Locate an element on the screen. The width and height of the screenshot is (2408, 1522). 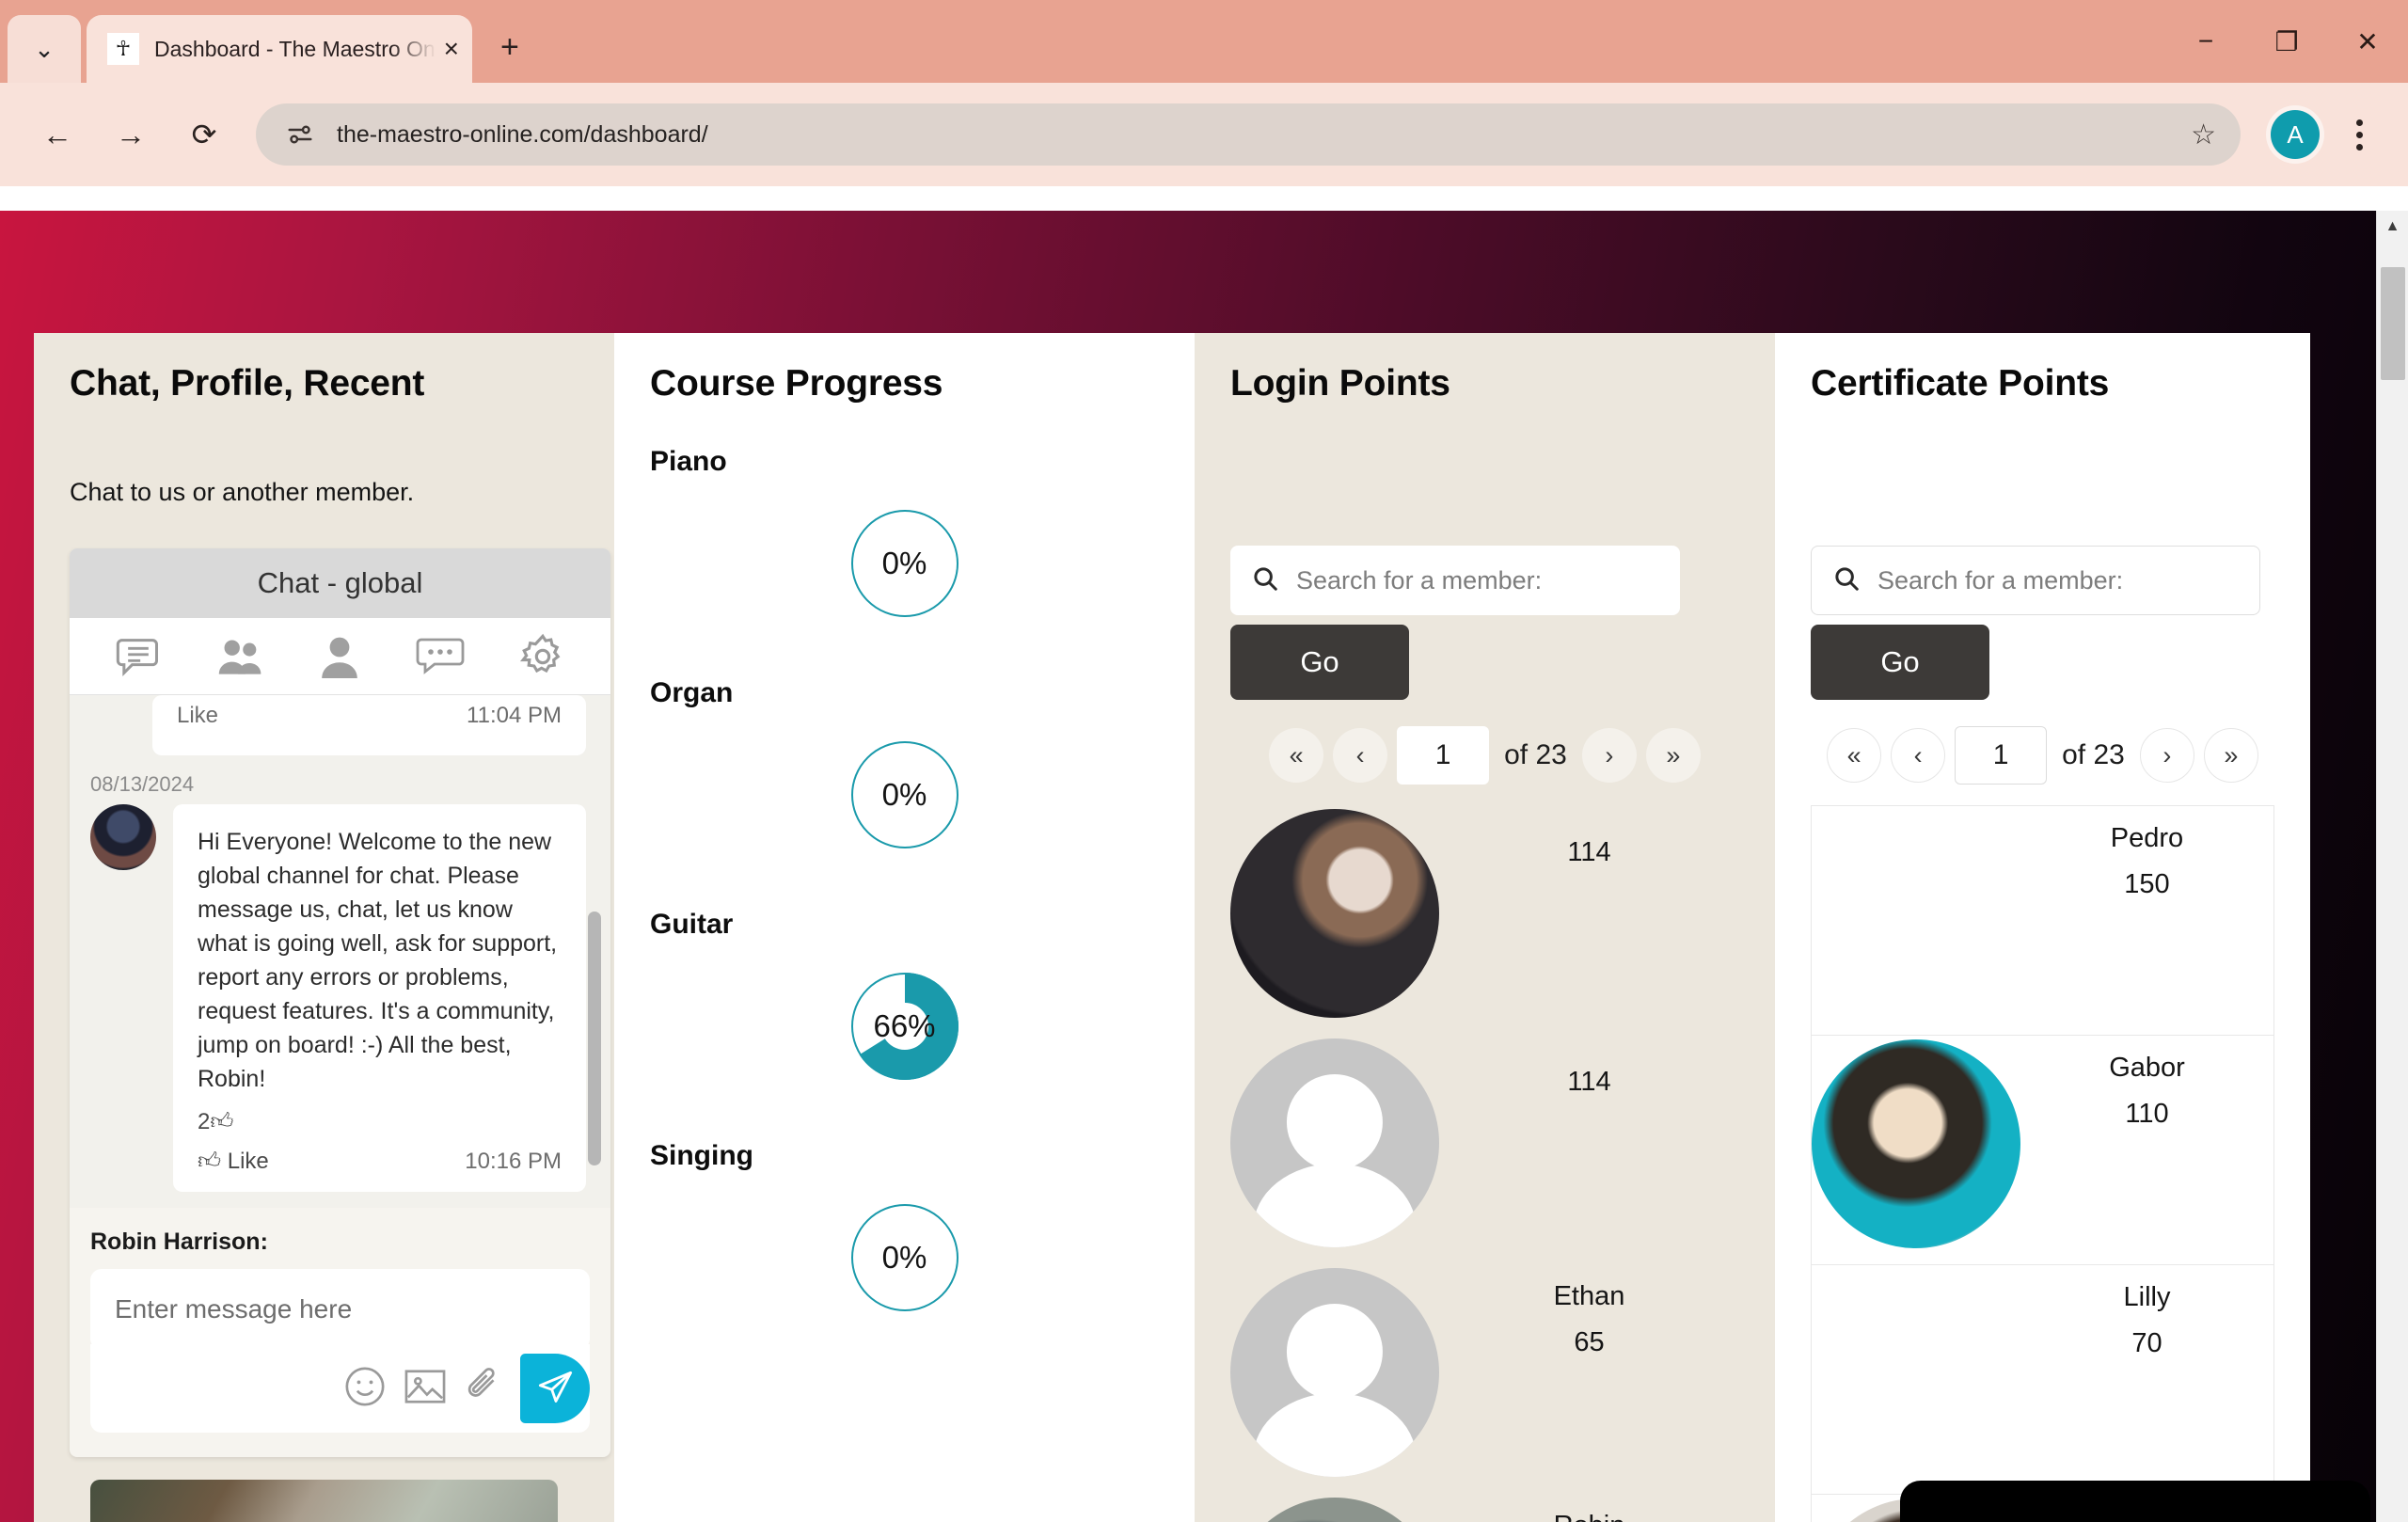
progress-value: 66% is located at coordinates (905, 1026).